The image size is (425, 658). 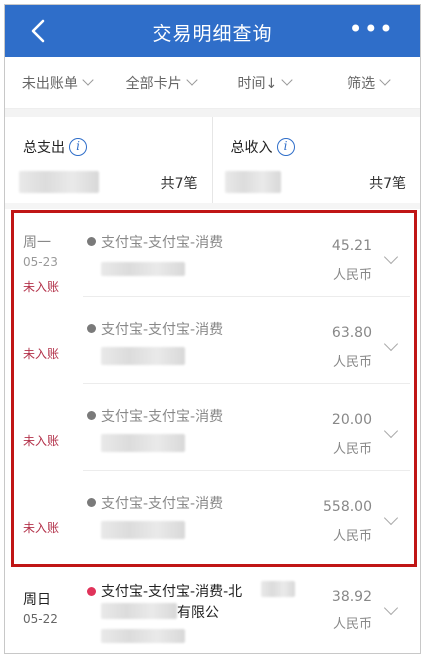 I want to click on filter-all-cards: 全部卡片, so click(x=161, y=82).